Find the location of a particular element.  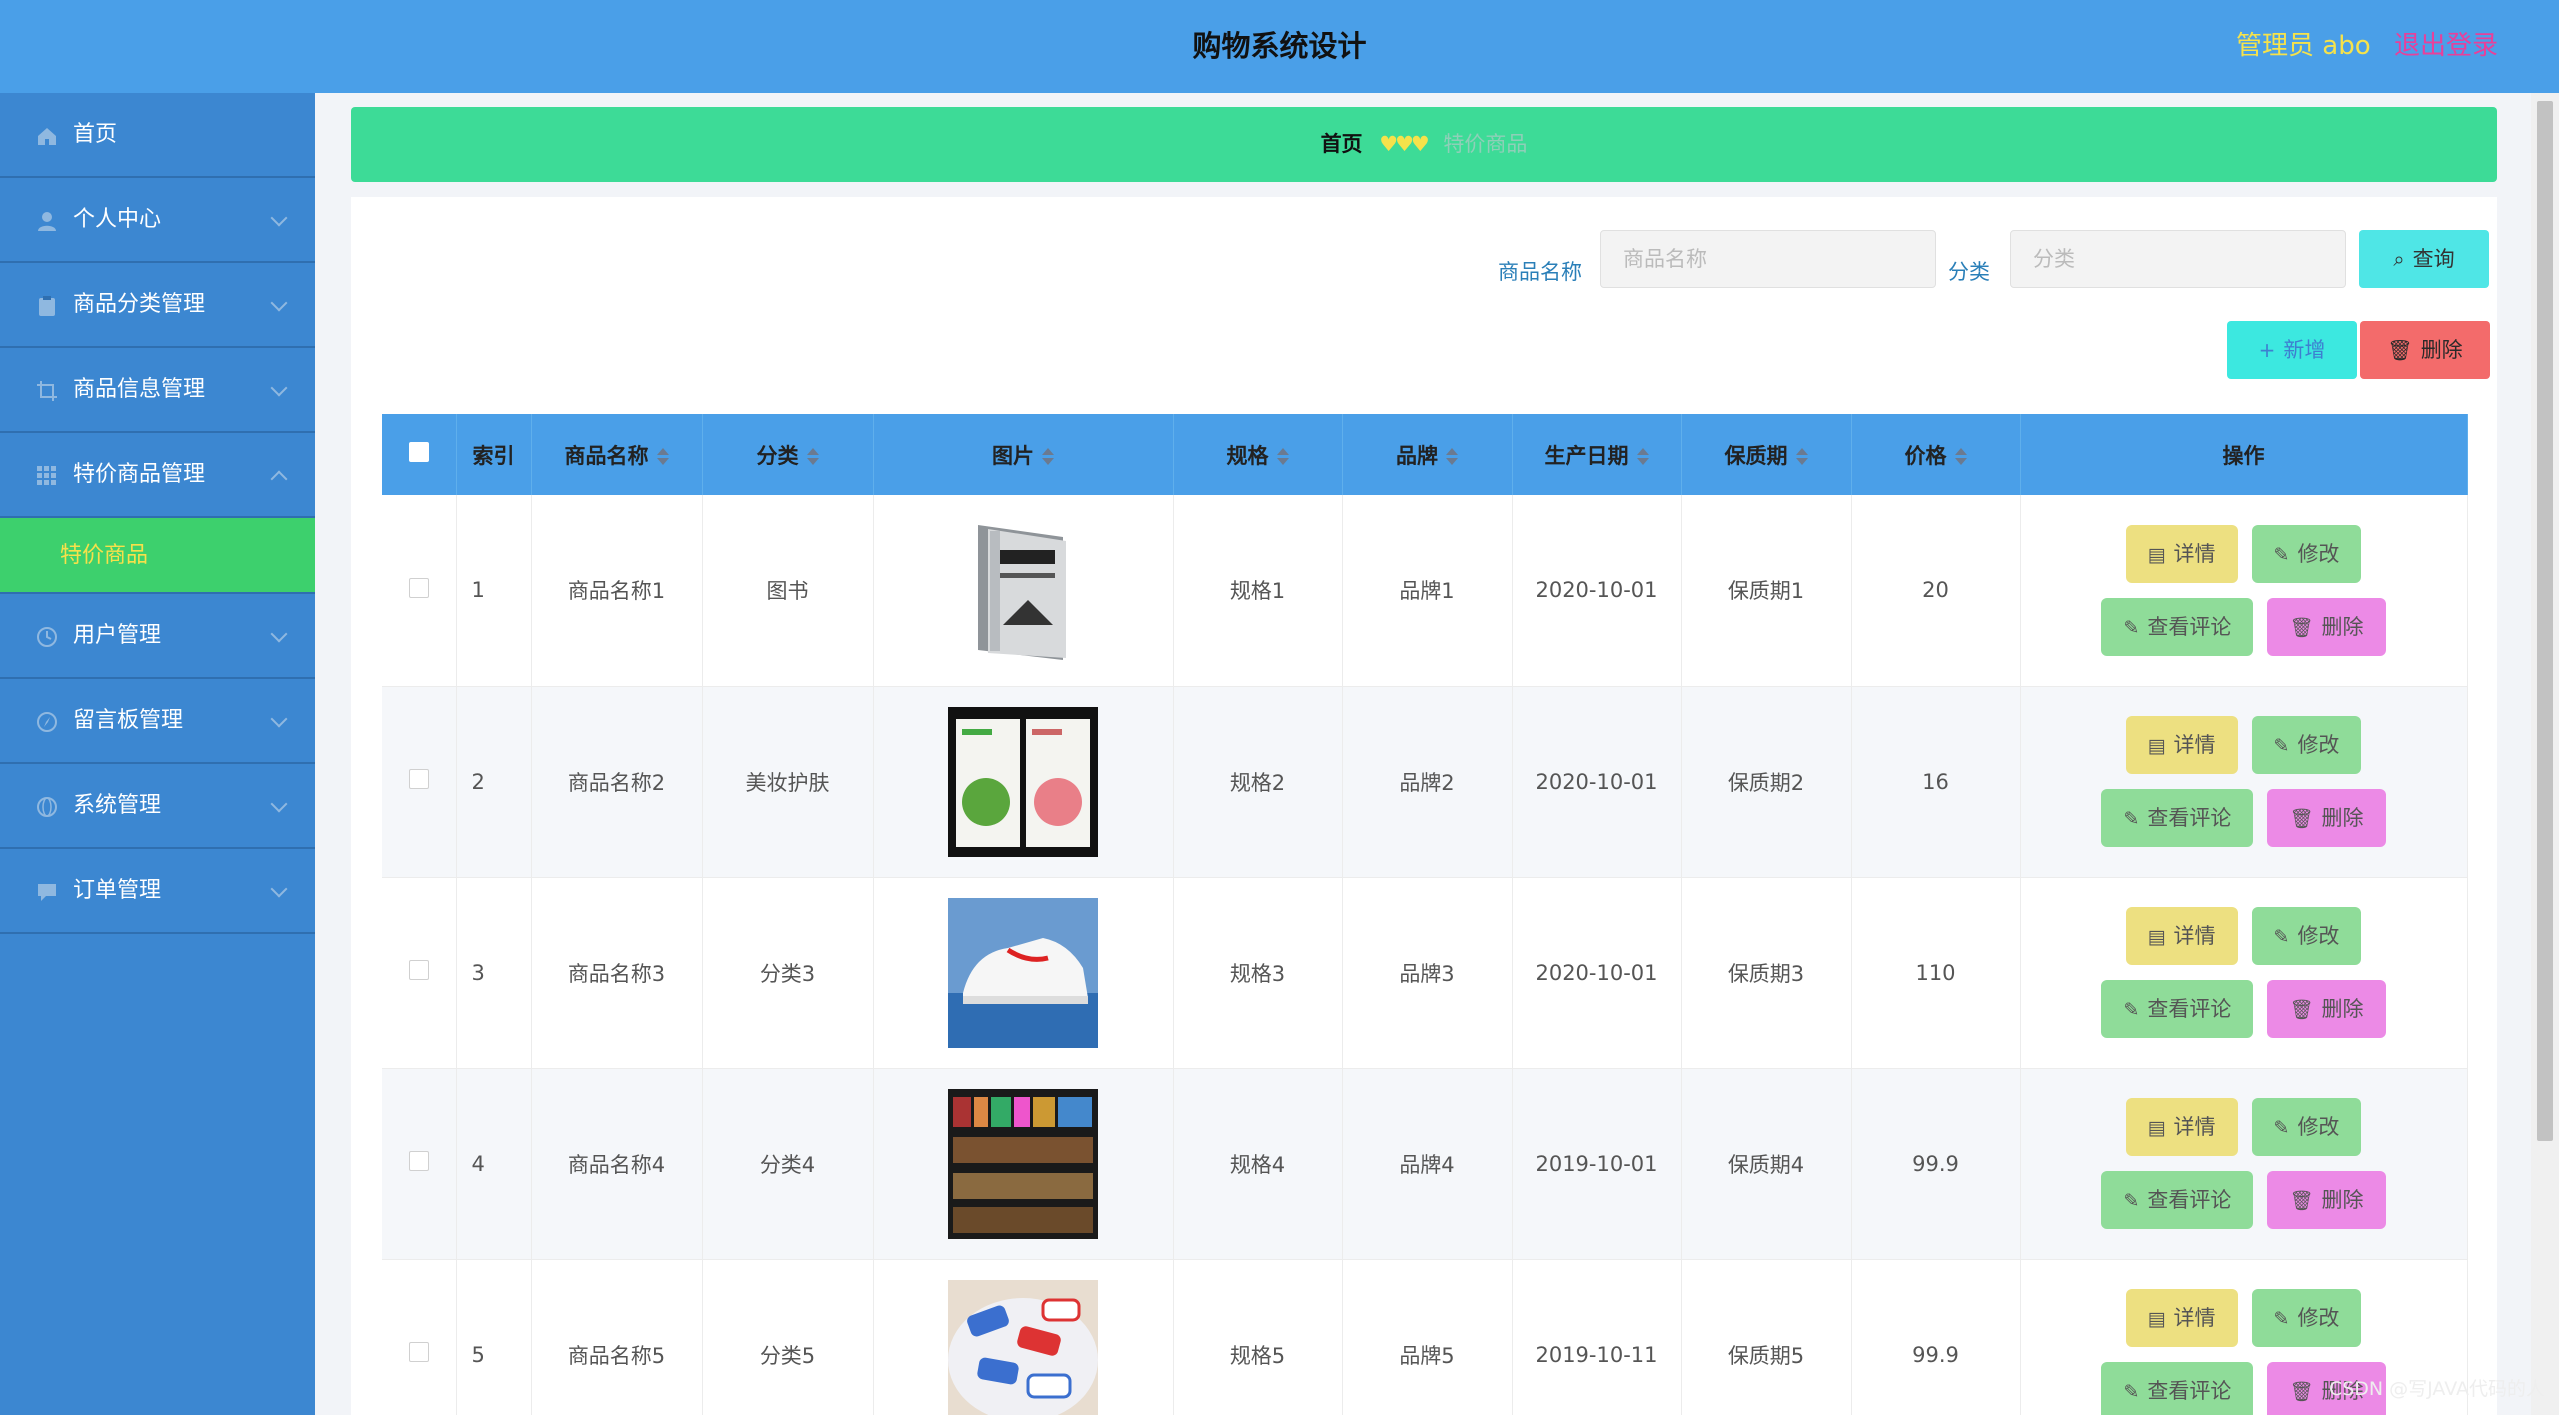

cell-price: 110 is located at coordinates (1936, 973).